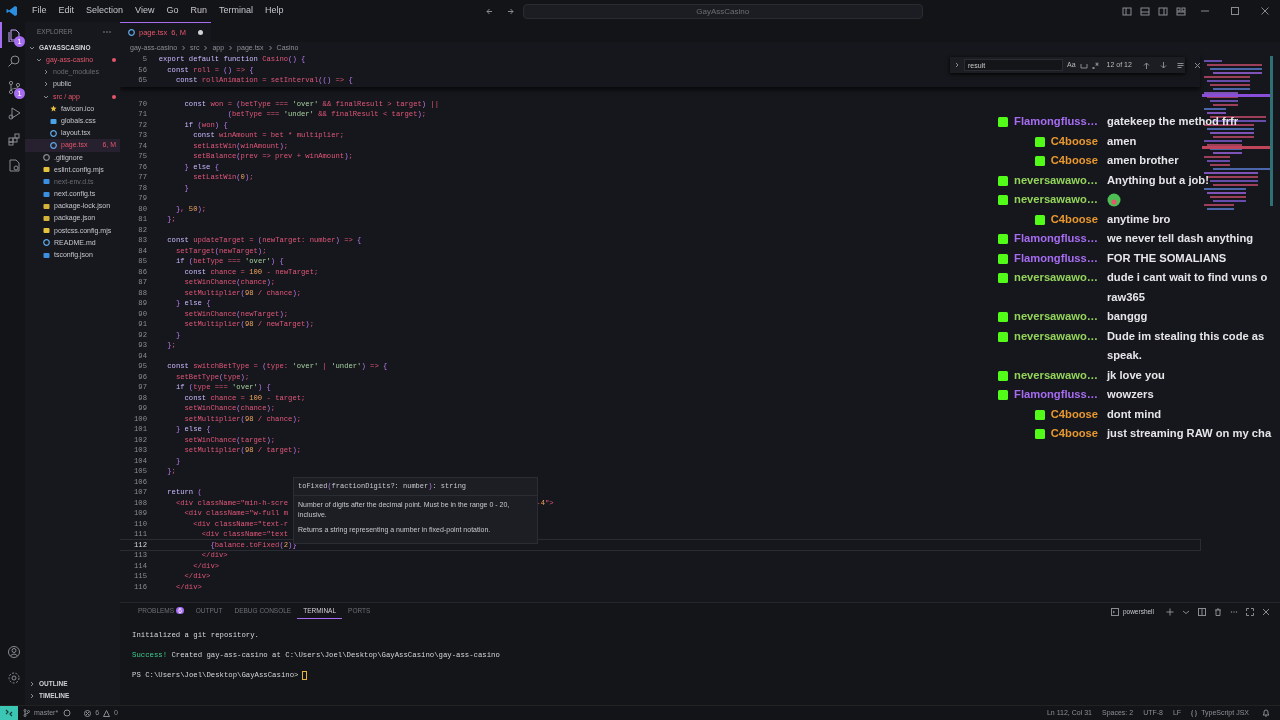  I want to click on menu-item: Run, so click(198, 11).